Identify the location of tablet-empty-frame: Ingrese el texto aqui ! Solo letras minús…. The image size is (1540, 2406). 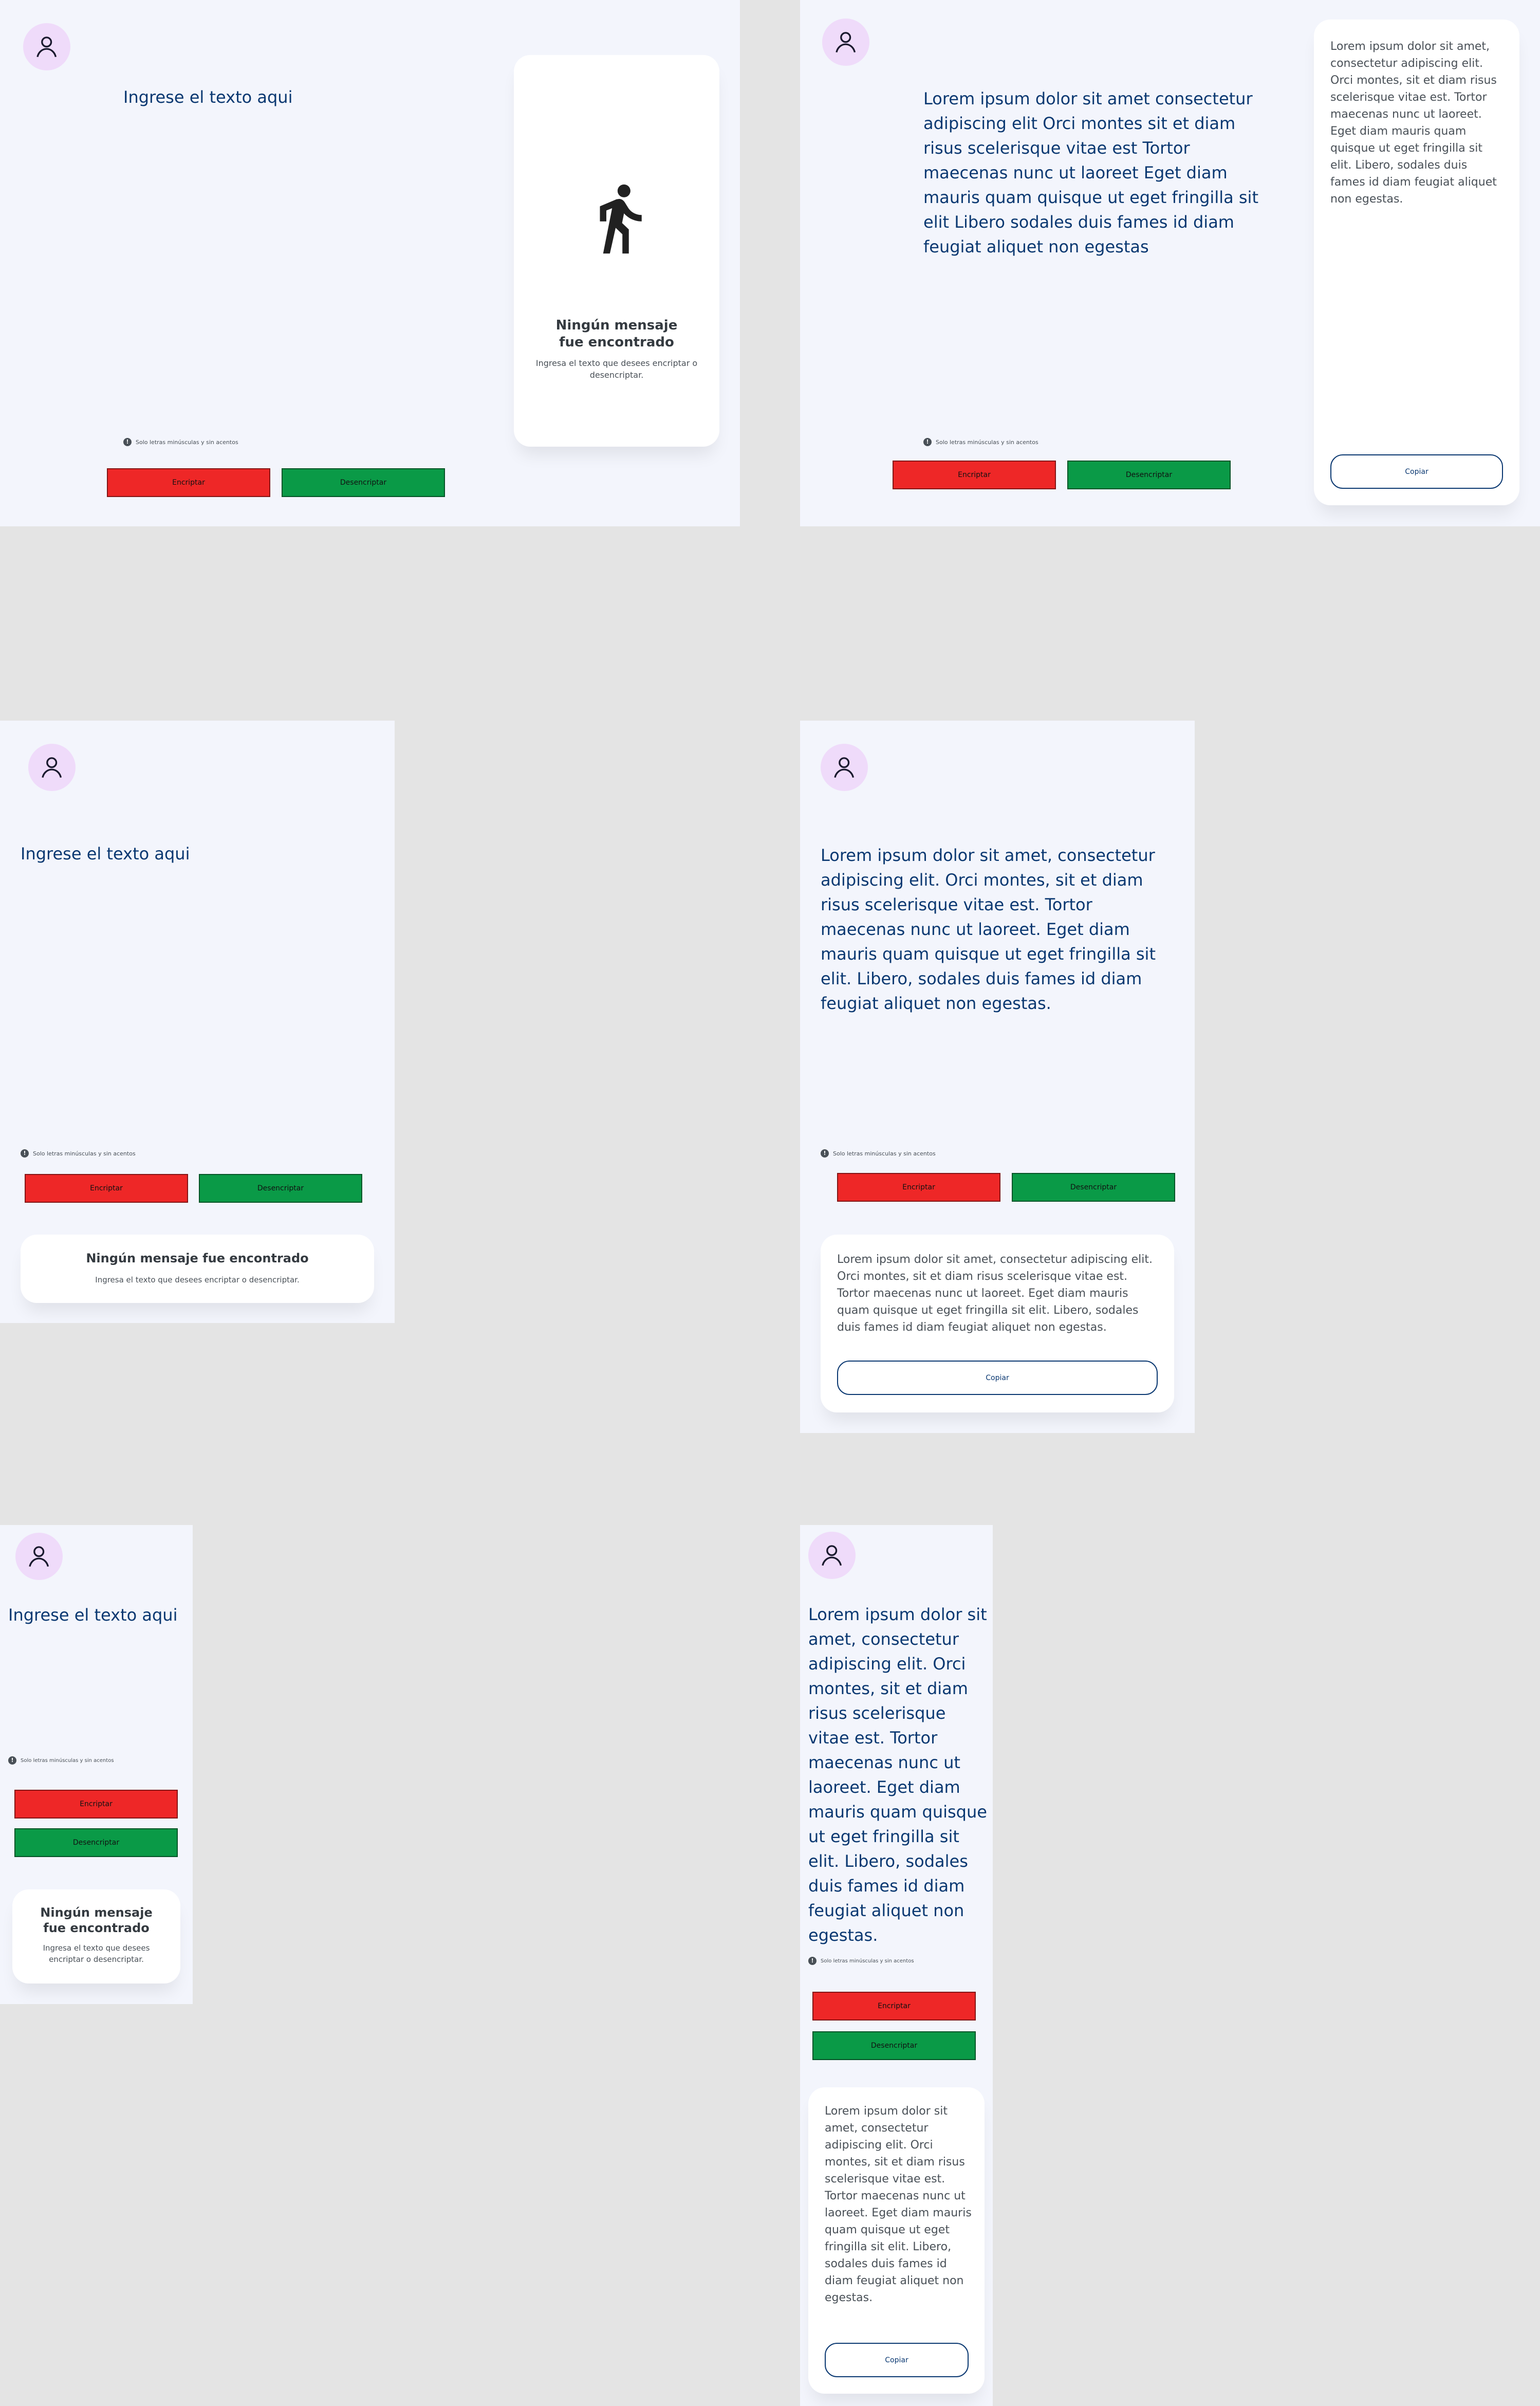
(197, 1022).